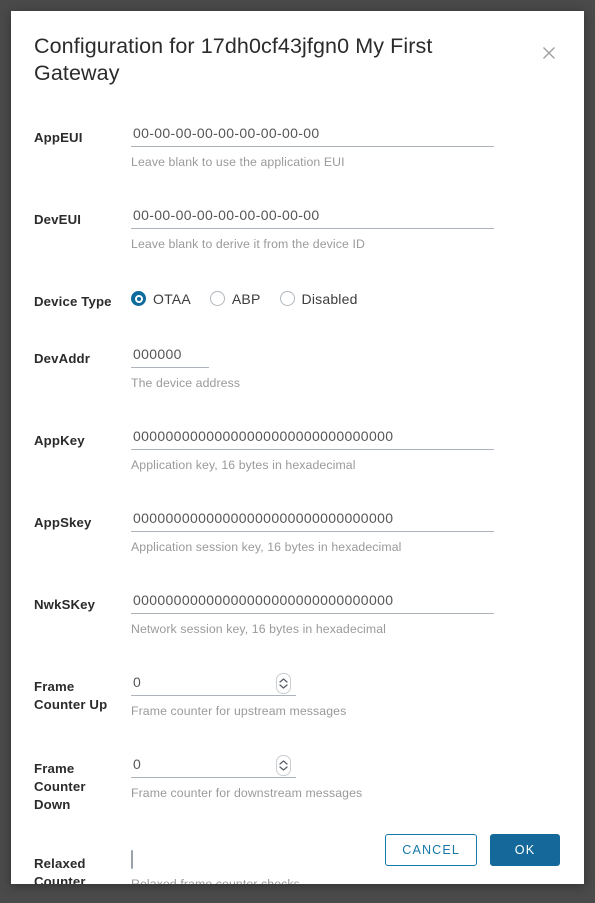 This screenshot has width=595, height=903. I want to click on deveui-input, so click(312, 217).